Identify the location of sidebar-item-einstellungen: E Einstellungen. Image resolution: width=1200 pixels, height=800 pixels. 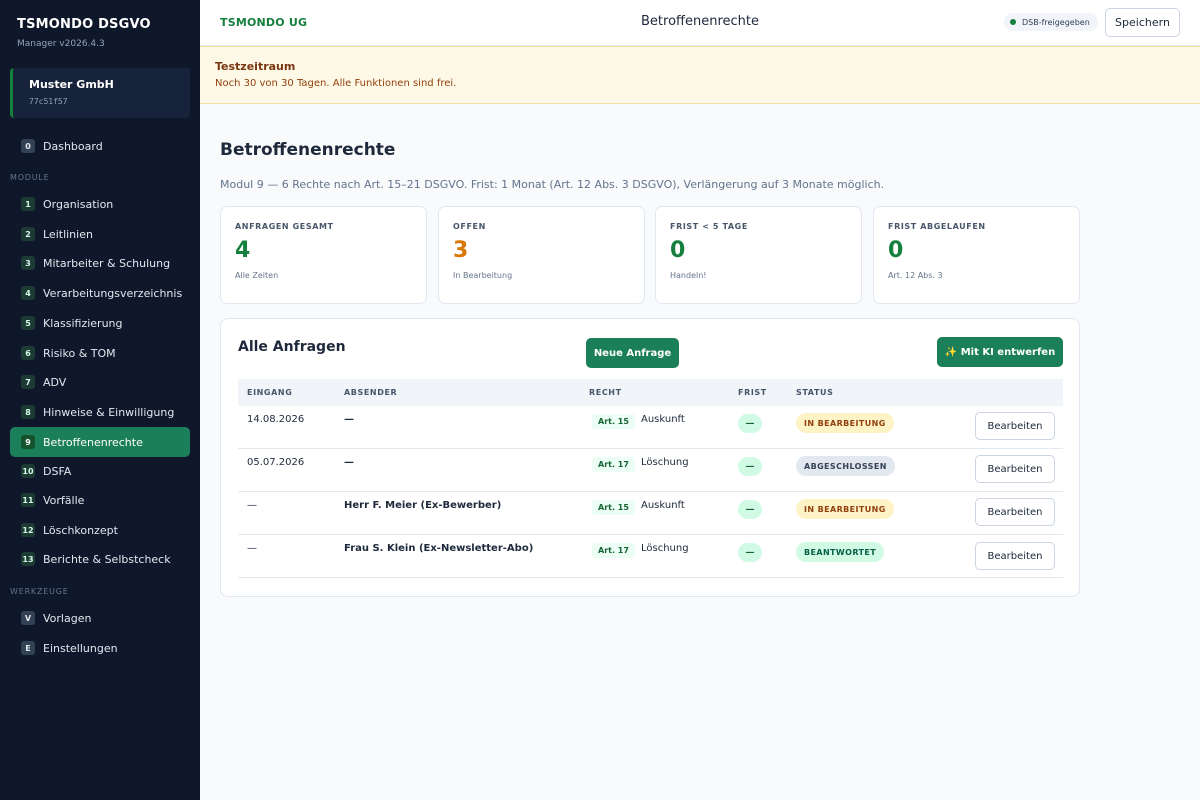
(100, 648).